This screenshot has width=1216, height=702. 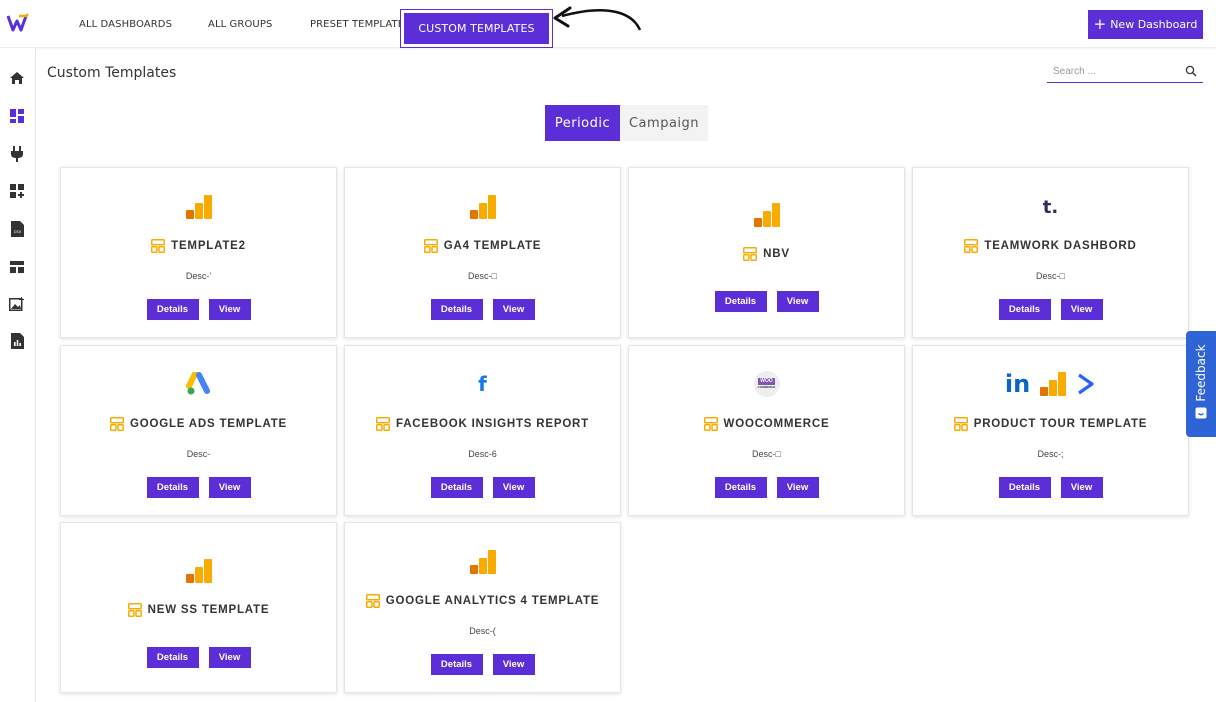 What do you see at coordinates (664, 123) in the screenshot?
I see `toggle-campaign: Campaign` at bounding box center [664, 123].